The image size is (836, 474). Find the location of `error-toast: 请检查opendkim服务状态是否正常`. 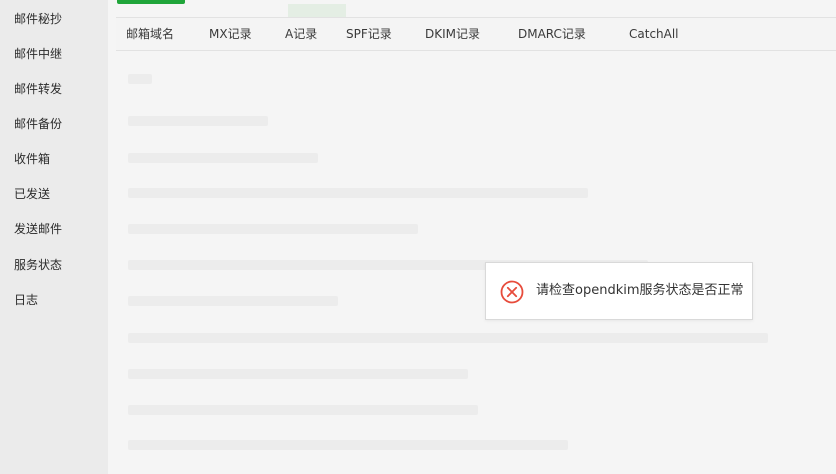

error-toast: 请检查opendkim服务状态是否正常 is located at coordinates (619, 291).